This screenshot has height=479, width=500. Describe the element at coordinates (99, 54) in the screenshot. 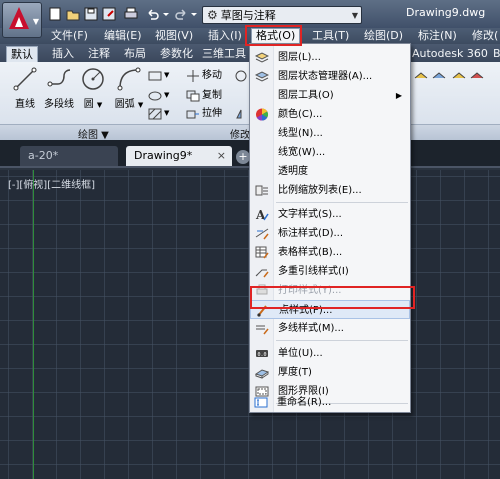

I see `tab-annotate: 注释` at that location.